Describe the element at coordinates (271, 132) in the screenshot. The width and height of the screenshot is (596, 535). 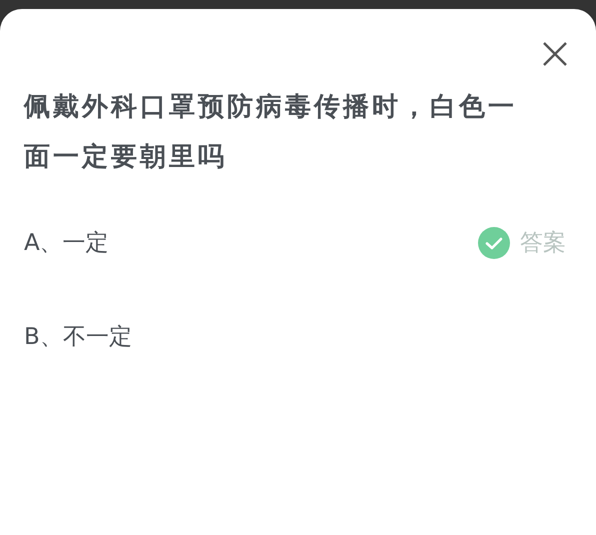
I see `question-text: 佩戴外科口罩预防病毒传播时，白色一面一定要朝里吗` at that location.